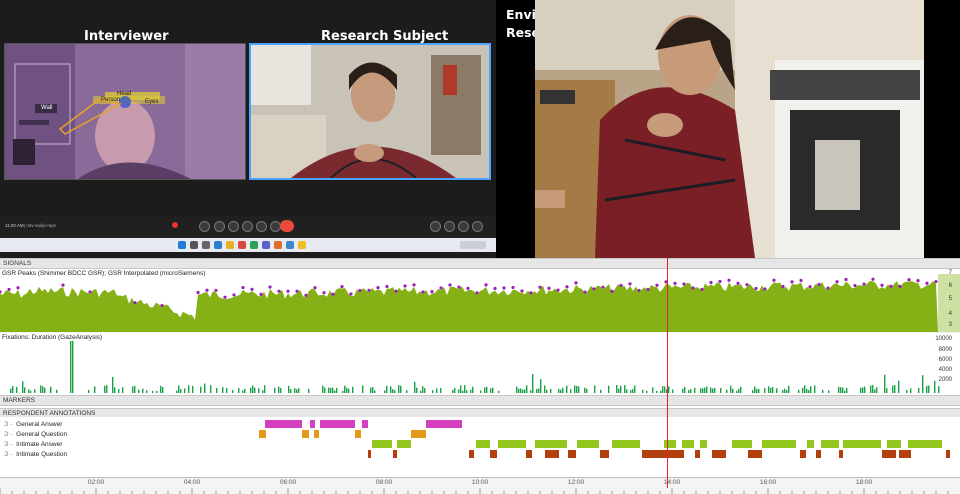 The image size is (960, 494). I want to click on annotation-row-general-question: Ꜿ - General Question, so click(480, 434).